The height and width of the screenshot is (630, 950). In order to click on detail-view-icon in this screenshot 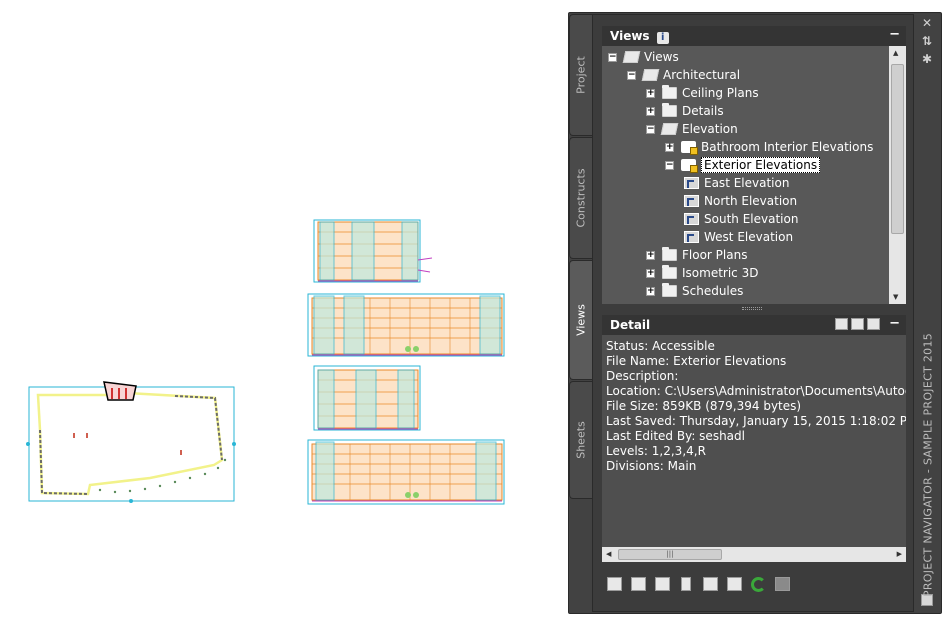, I will do `click(857, 324)`.